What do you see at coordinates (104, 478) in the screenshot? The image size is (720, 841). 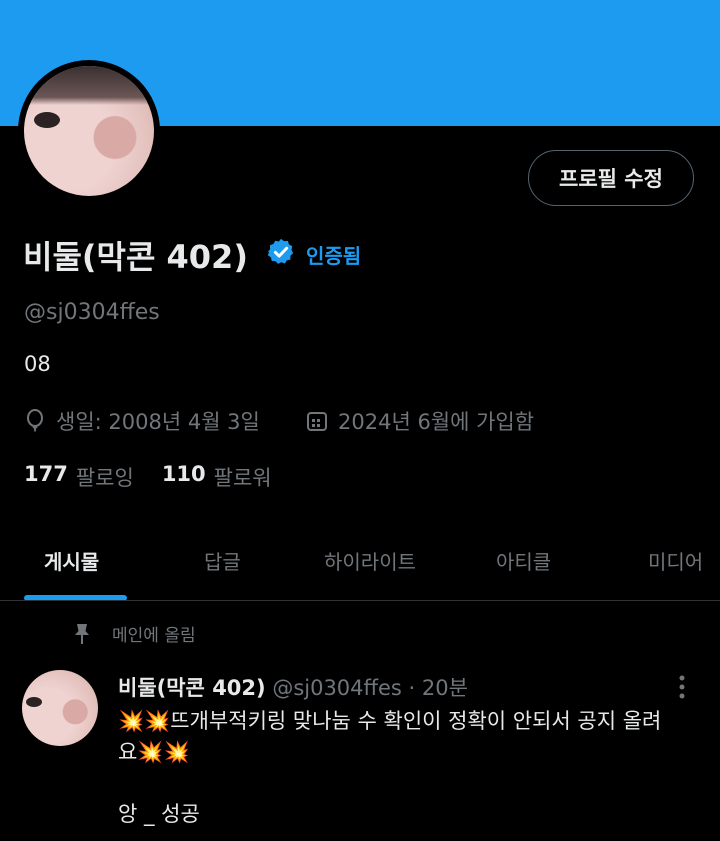 I see `following-label: 팔로잉` at bounding box center [104, 478].